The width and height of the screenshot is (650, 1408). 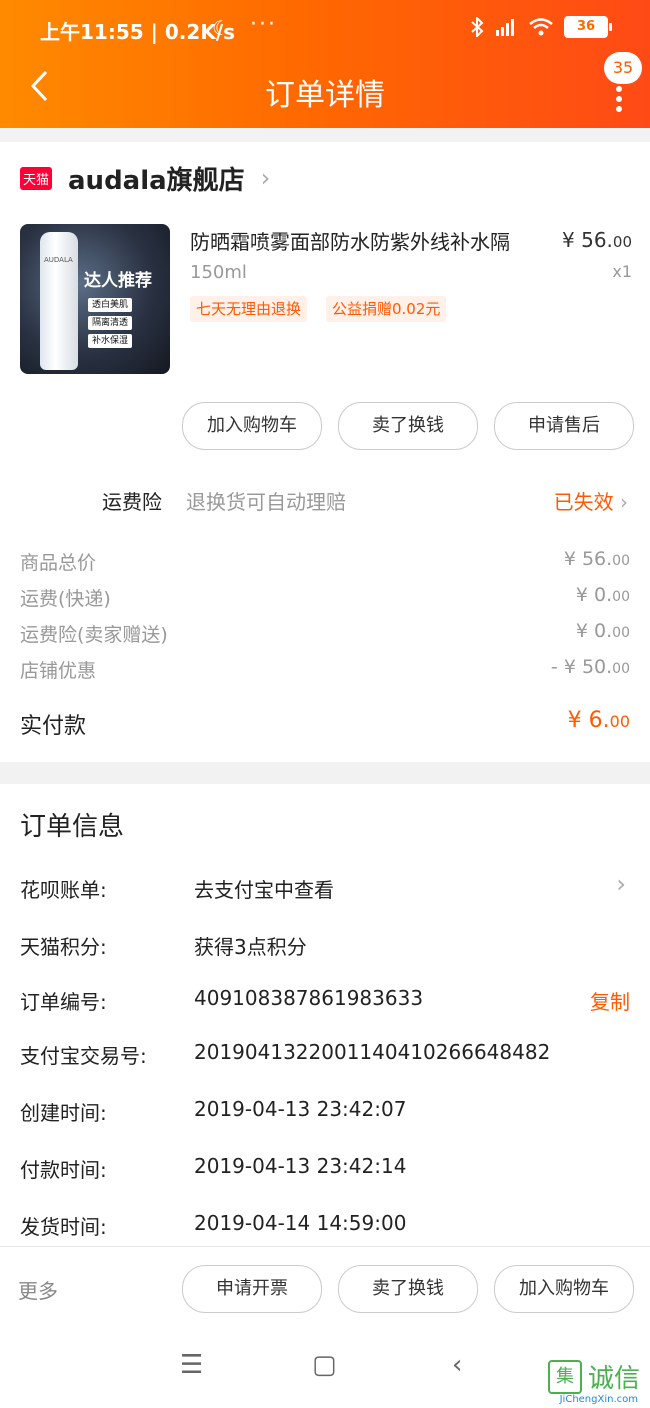 What do you see at coordinates (457, 1365) in the screenshot?
I see `back-icon: ‹` at bounding box center [457, 1365].